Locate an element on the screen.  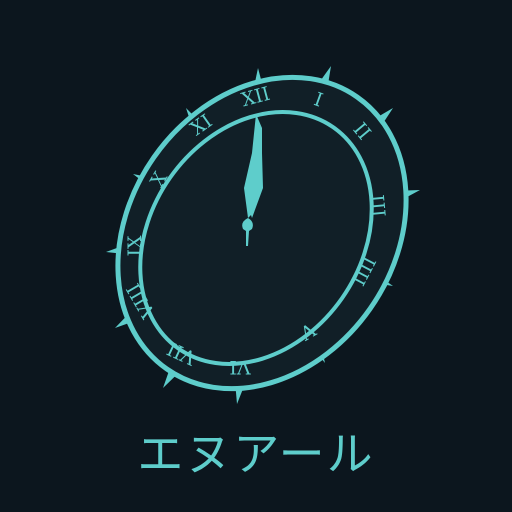
clock-numeral: III is located at coordinates (377, 206).